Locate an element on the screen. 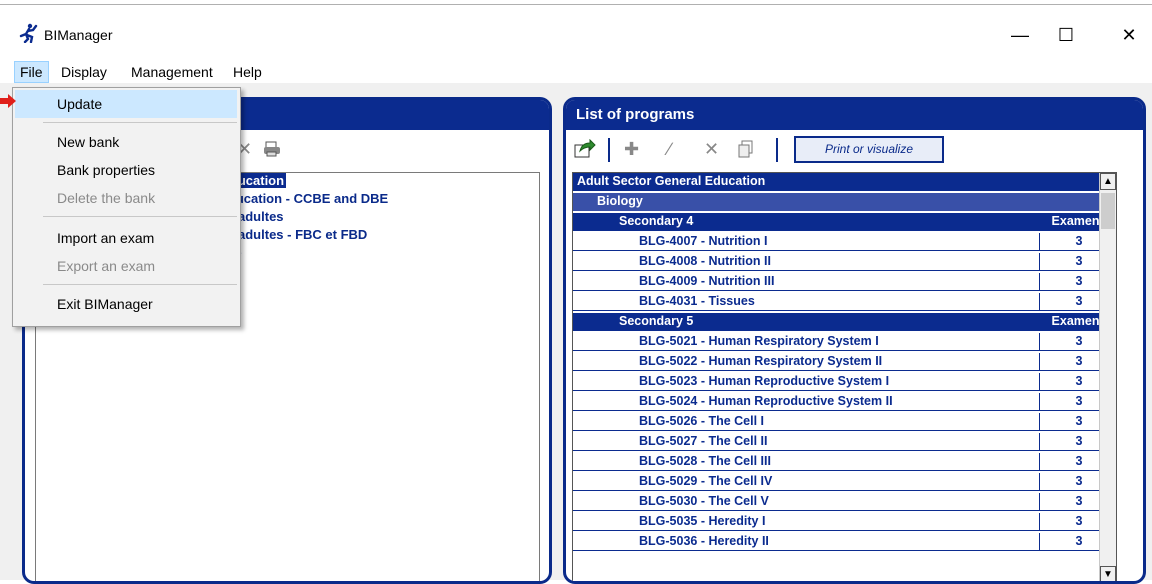 This screenshot has width=1152, height=584. pencil-icon: ∕ is located at coordinates (669, 149).